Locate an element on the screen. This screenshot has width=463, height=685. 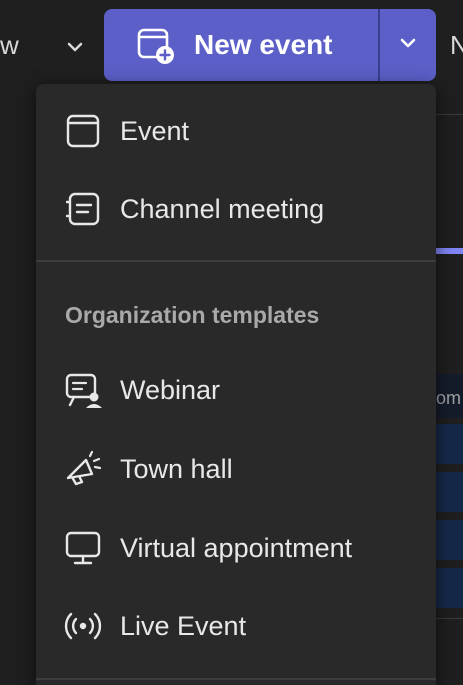
menu-item-label: Virtual appointment is located at coordinates (236, 547).